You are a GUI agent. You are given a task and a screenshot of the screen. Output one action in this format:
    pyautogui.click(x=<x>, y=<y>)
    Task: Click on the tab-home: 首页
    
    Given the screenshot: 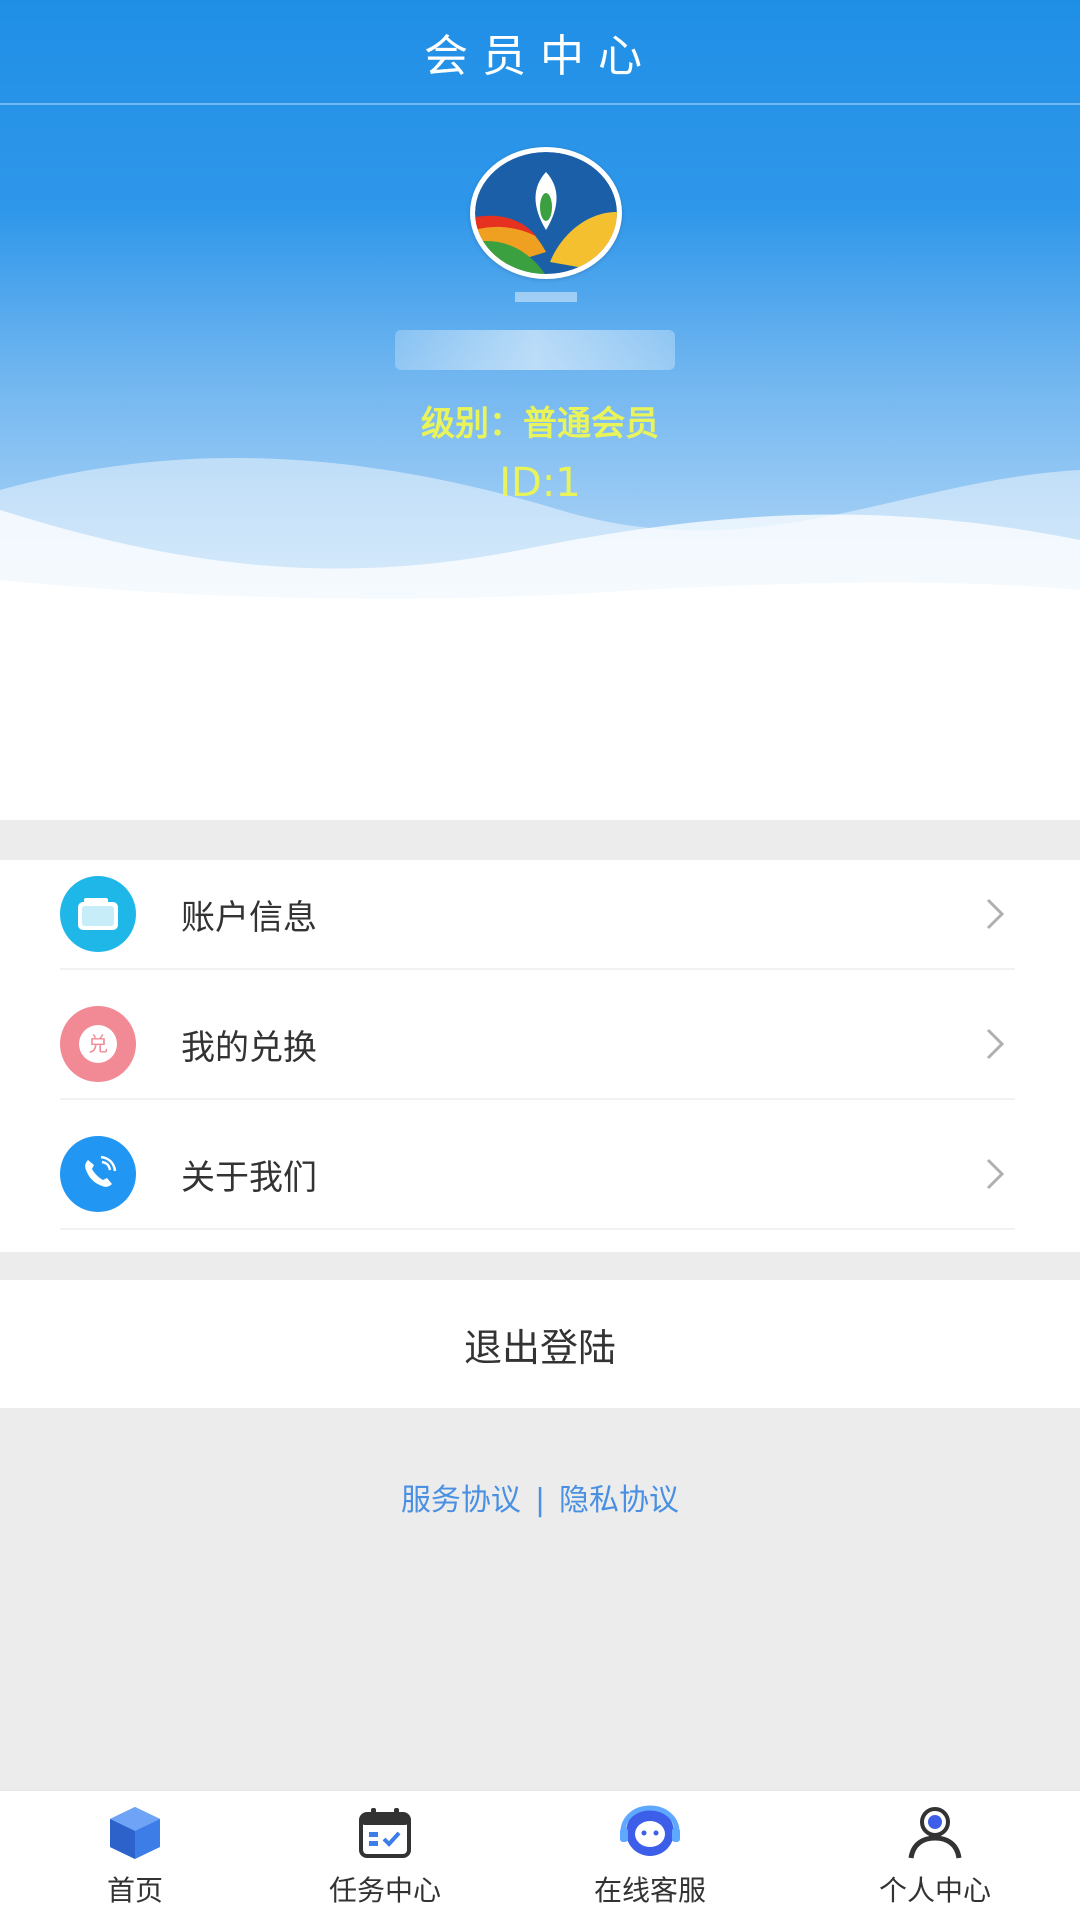 What is the action you would take?
    pyautogui.click(x=135, y=1855)
    